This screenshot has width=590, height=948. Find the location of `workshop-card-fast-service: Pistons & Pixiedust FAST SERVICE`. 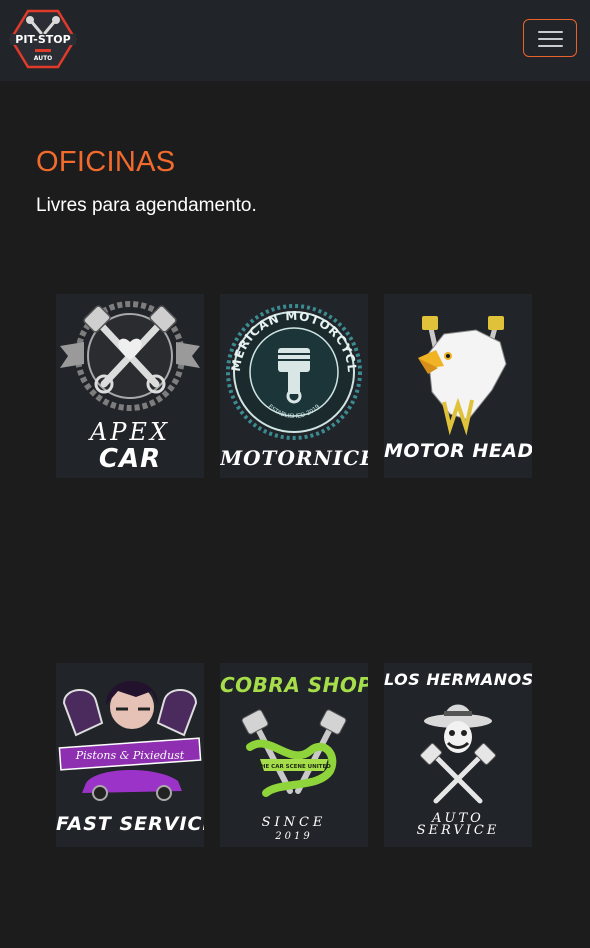

workshop-card-fast-service: Pistons & Pixiedust FAST SERVICE is located at coordinates (130, 755).